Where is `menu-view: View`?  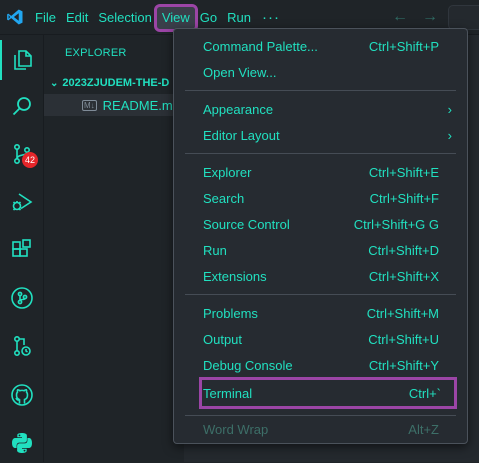 menu-view: View is located at coordinates (175, 17).